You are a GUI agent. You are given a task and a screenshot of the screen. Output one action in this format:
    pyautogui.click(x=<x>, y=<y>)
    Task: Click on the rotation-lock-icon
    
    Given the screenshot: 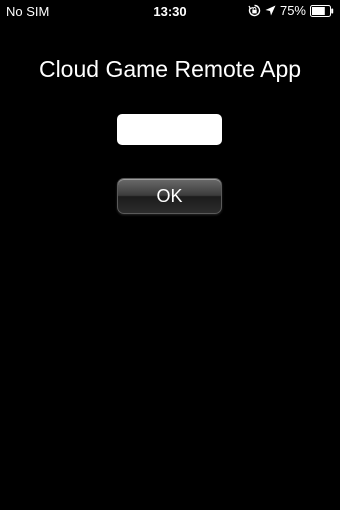 What is the action you would take?
    pyautogui.click(x=254, y=10)
    